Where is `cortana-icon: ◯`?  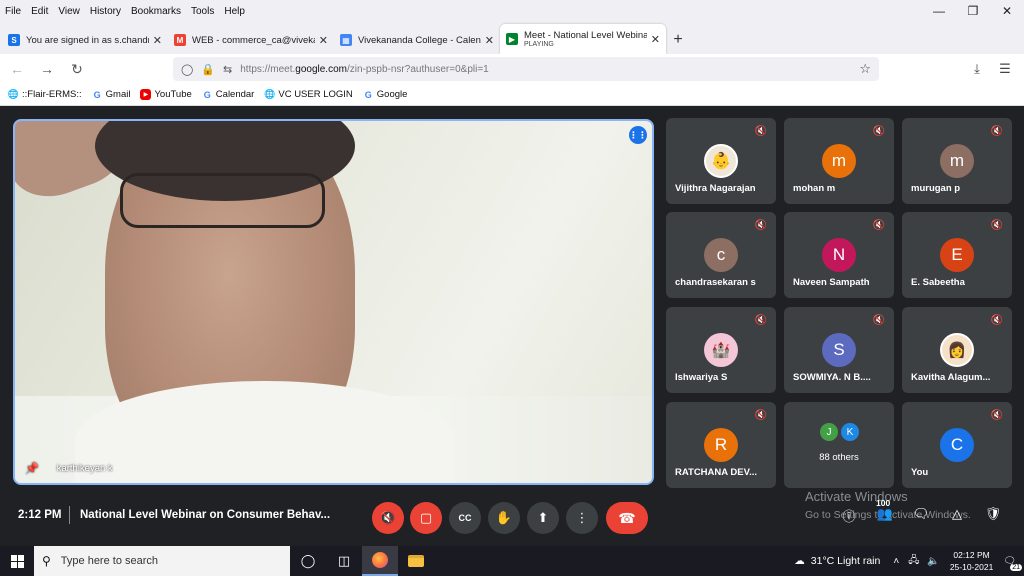
cortana-icon: ◯ is located at coordinates (308, 561).